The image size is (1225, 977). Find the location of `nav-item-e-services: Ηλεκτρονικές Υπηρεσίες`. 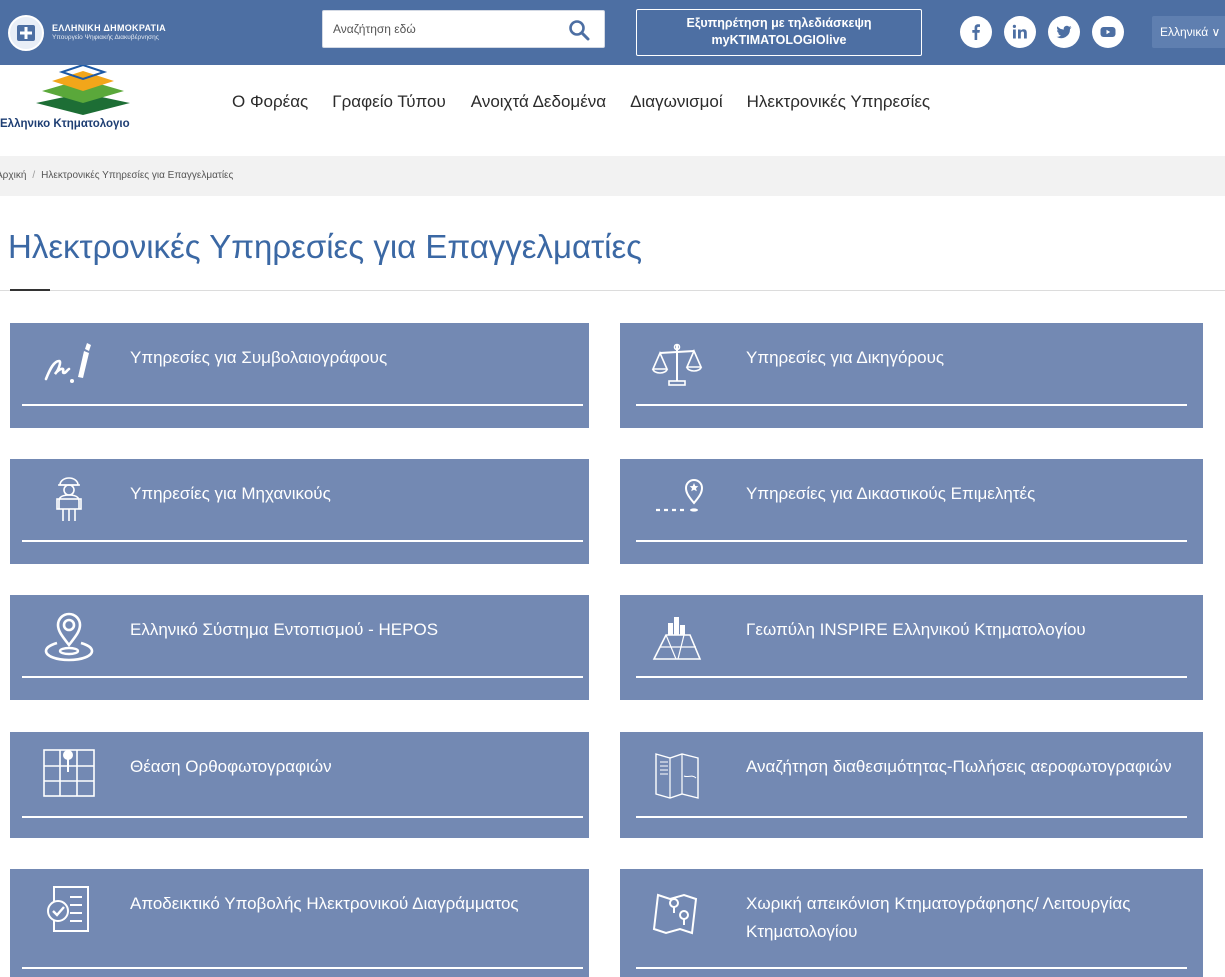

nav-item-e-services: Ηλεκτρονικές Υπηρεσίες is located at coordinates (838, 102).